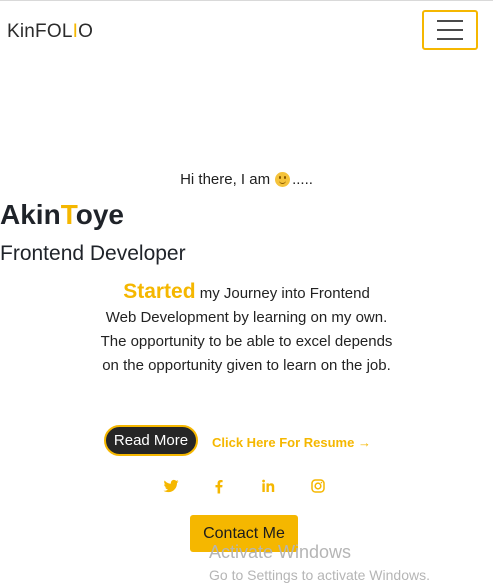  I want to click on top-divider, so click(246, 0).